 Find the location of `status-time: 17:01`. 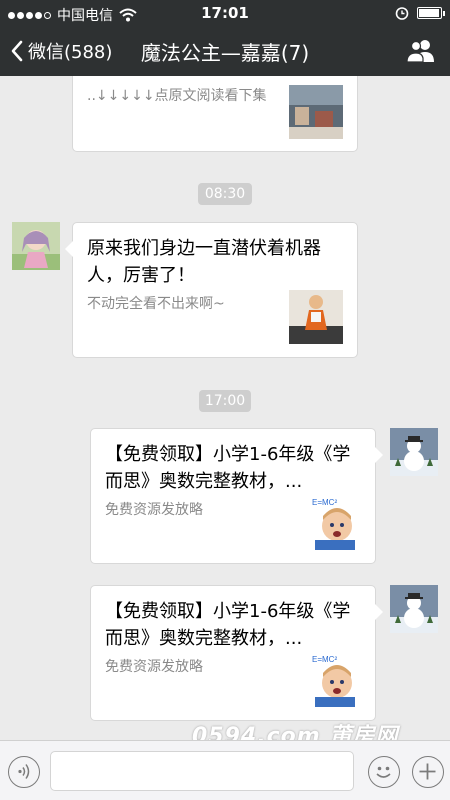

status-time: 17:01 is located at coordinates (225, 13).